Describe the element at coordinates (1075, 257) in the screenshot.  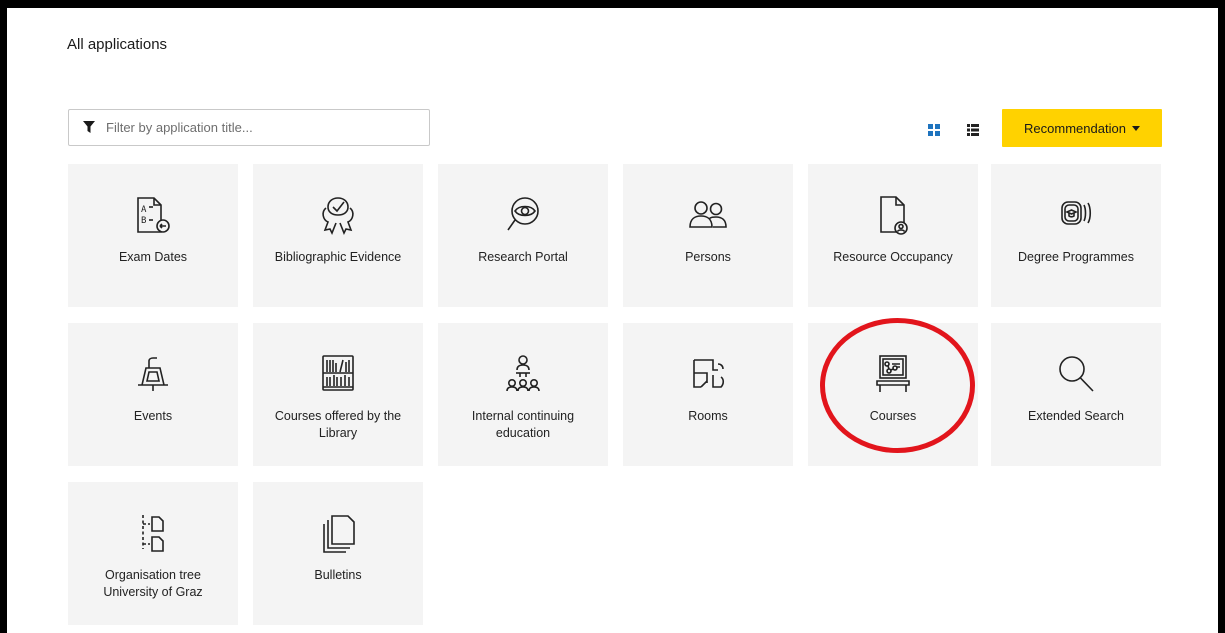
I see `app-tile-label: Degree Programmes` at that location.